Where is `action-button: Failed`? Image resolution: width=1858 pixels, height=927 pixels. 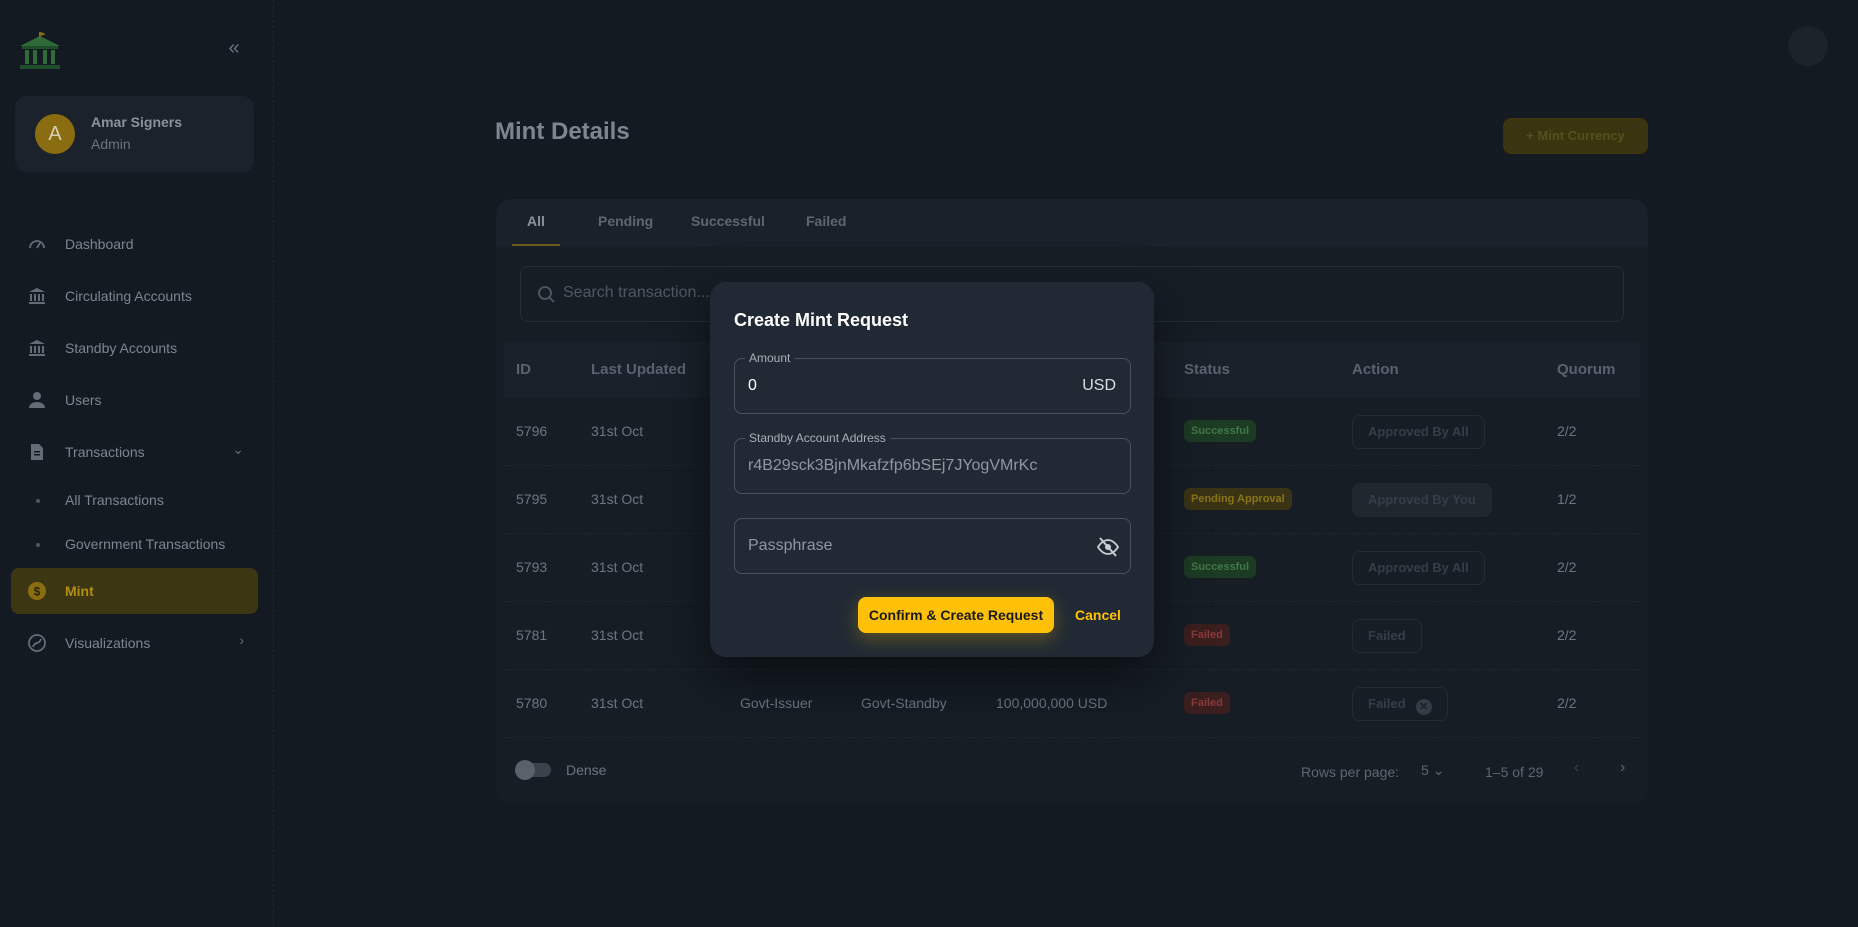 action-button: Failed is located at coordinates (1387, 636).